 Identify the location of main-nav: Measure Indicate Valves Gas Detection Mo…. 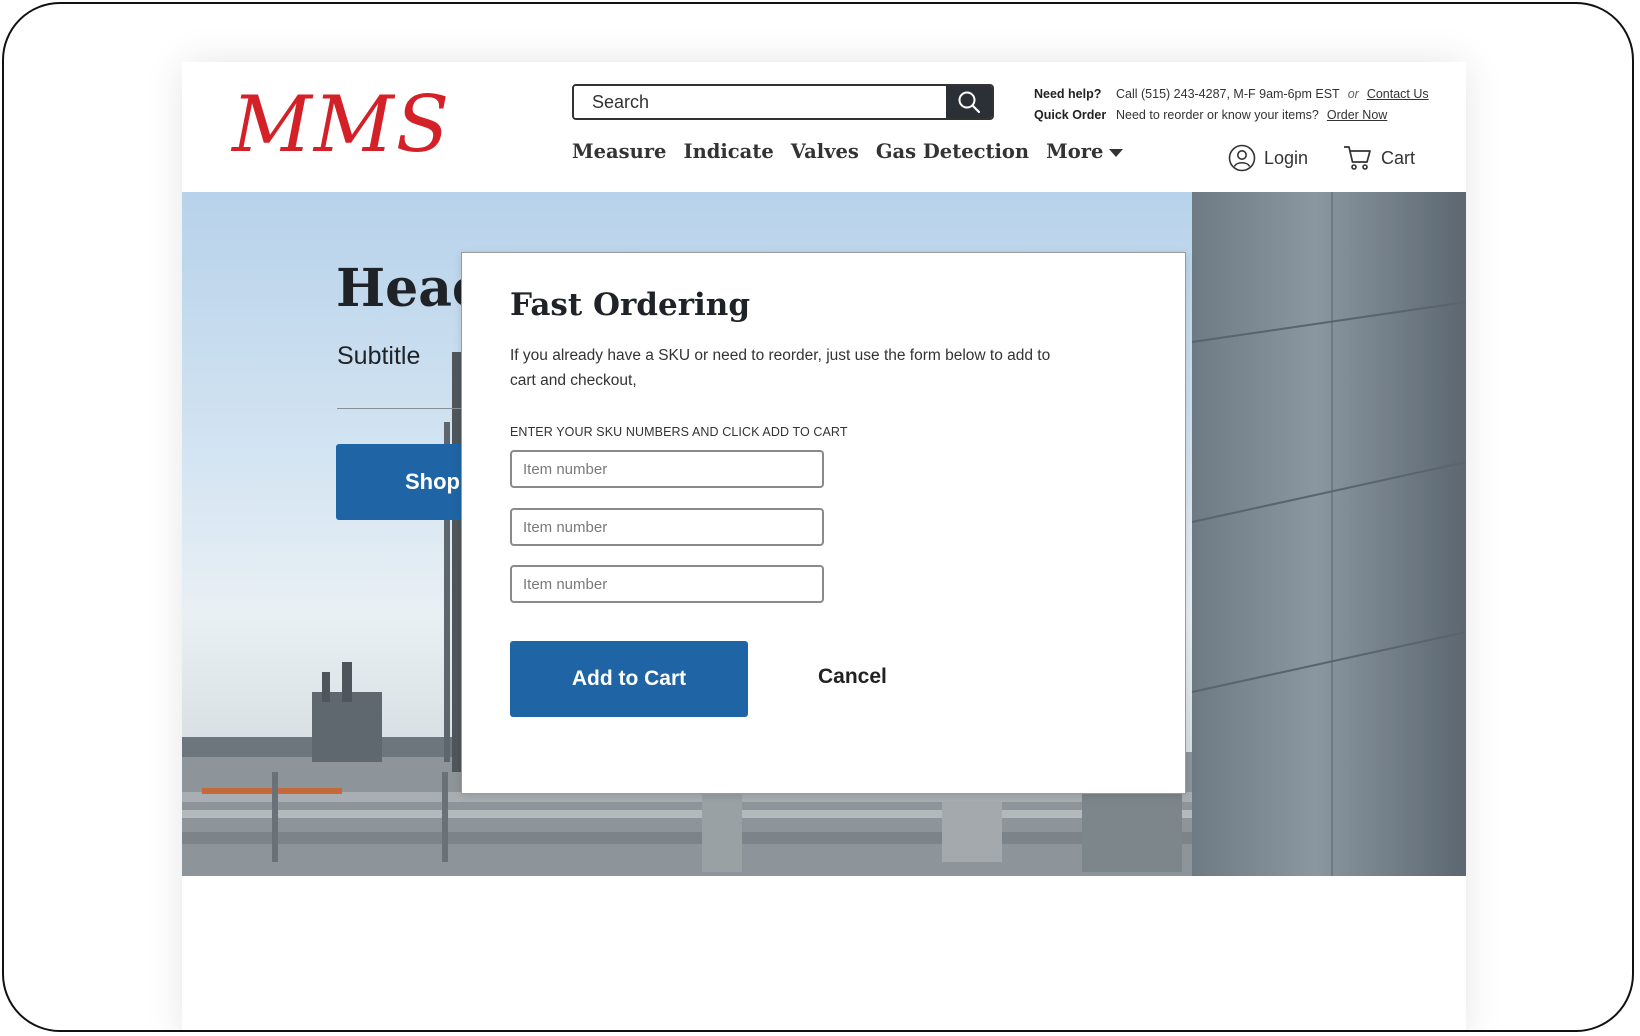
(848, 151).